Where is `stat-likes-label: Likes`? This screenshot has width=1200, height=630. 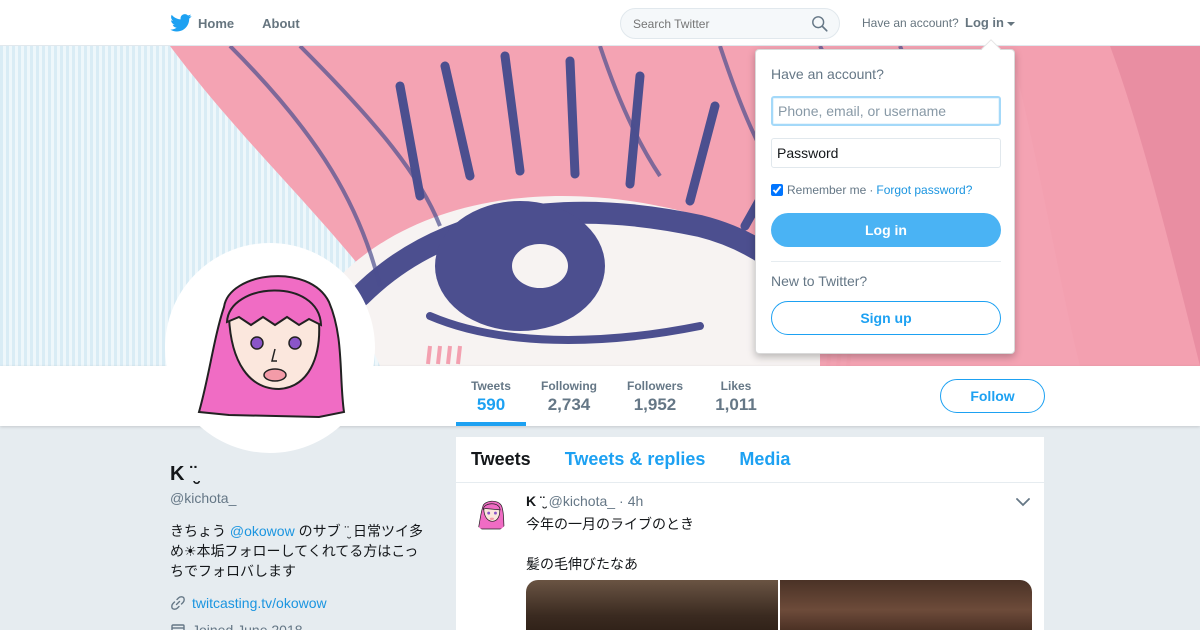 stat-likes-label: Likes is located at coordinates (736, 386).